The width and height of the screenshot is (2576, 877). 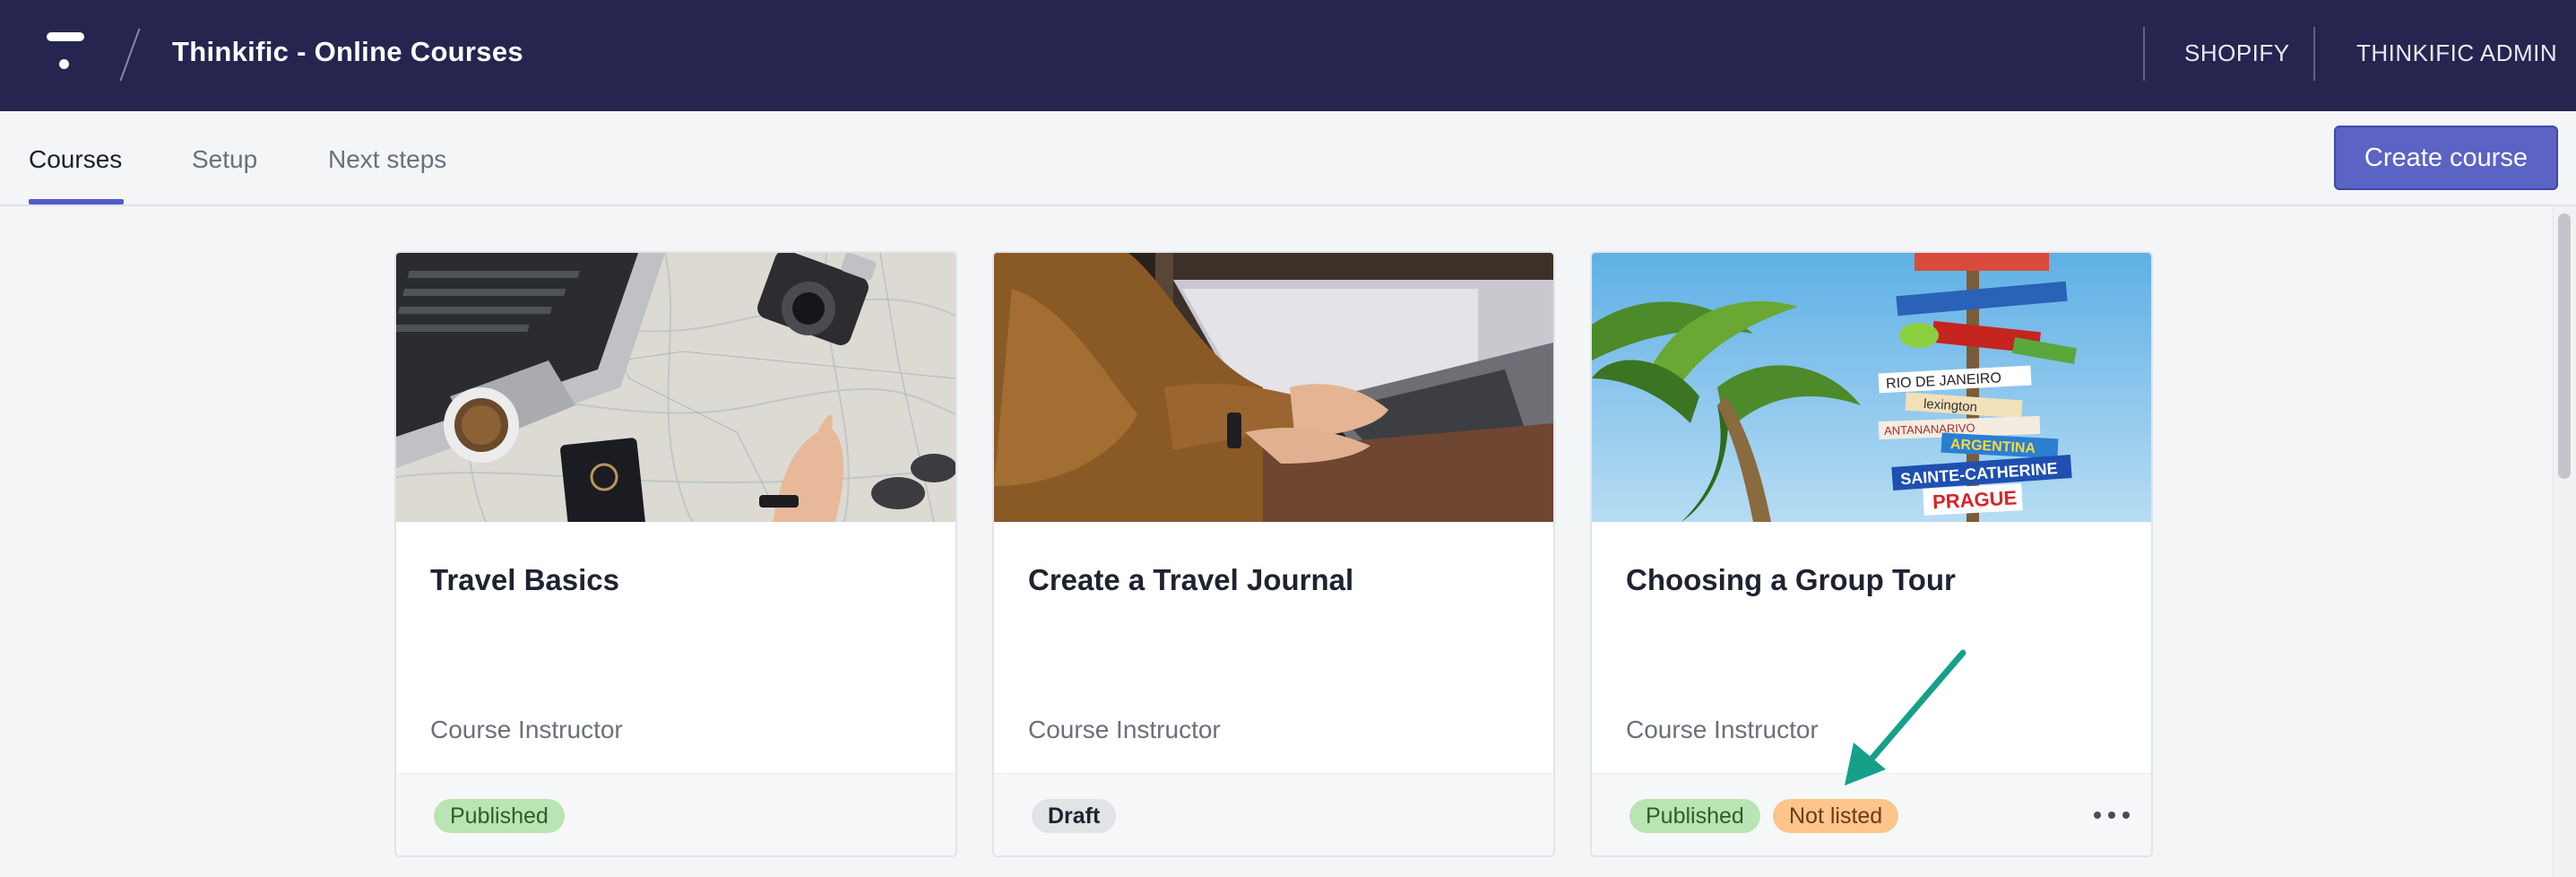 I want to click on page-tabs-bar: Courses Setup Next steps, so click(x=1288, y=158).